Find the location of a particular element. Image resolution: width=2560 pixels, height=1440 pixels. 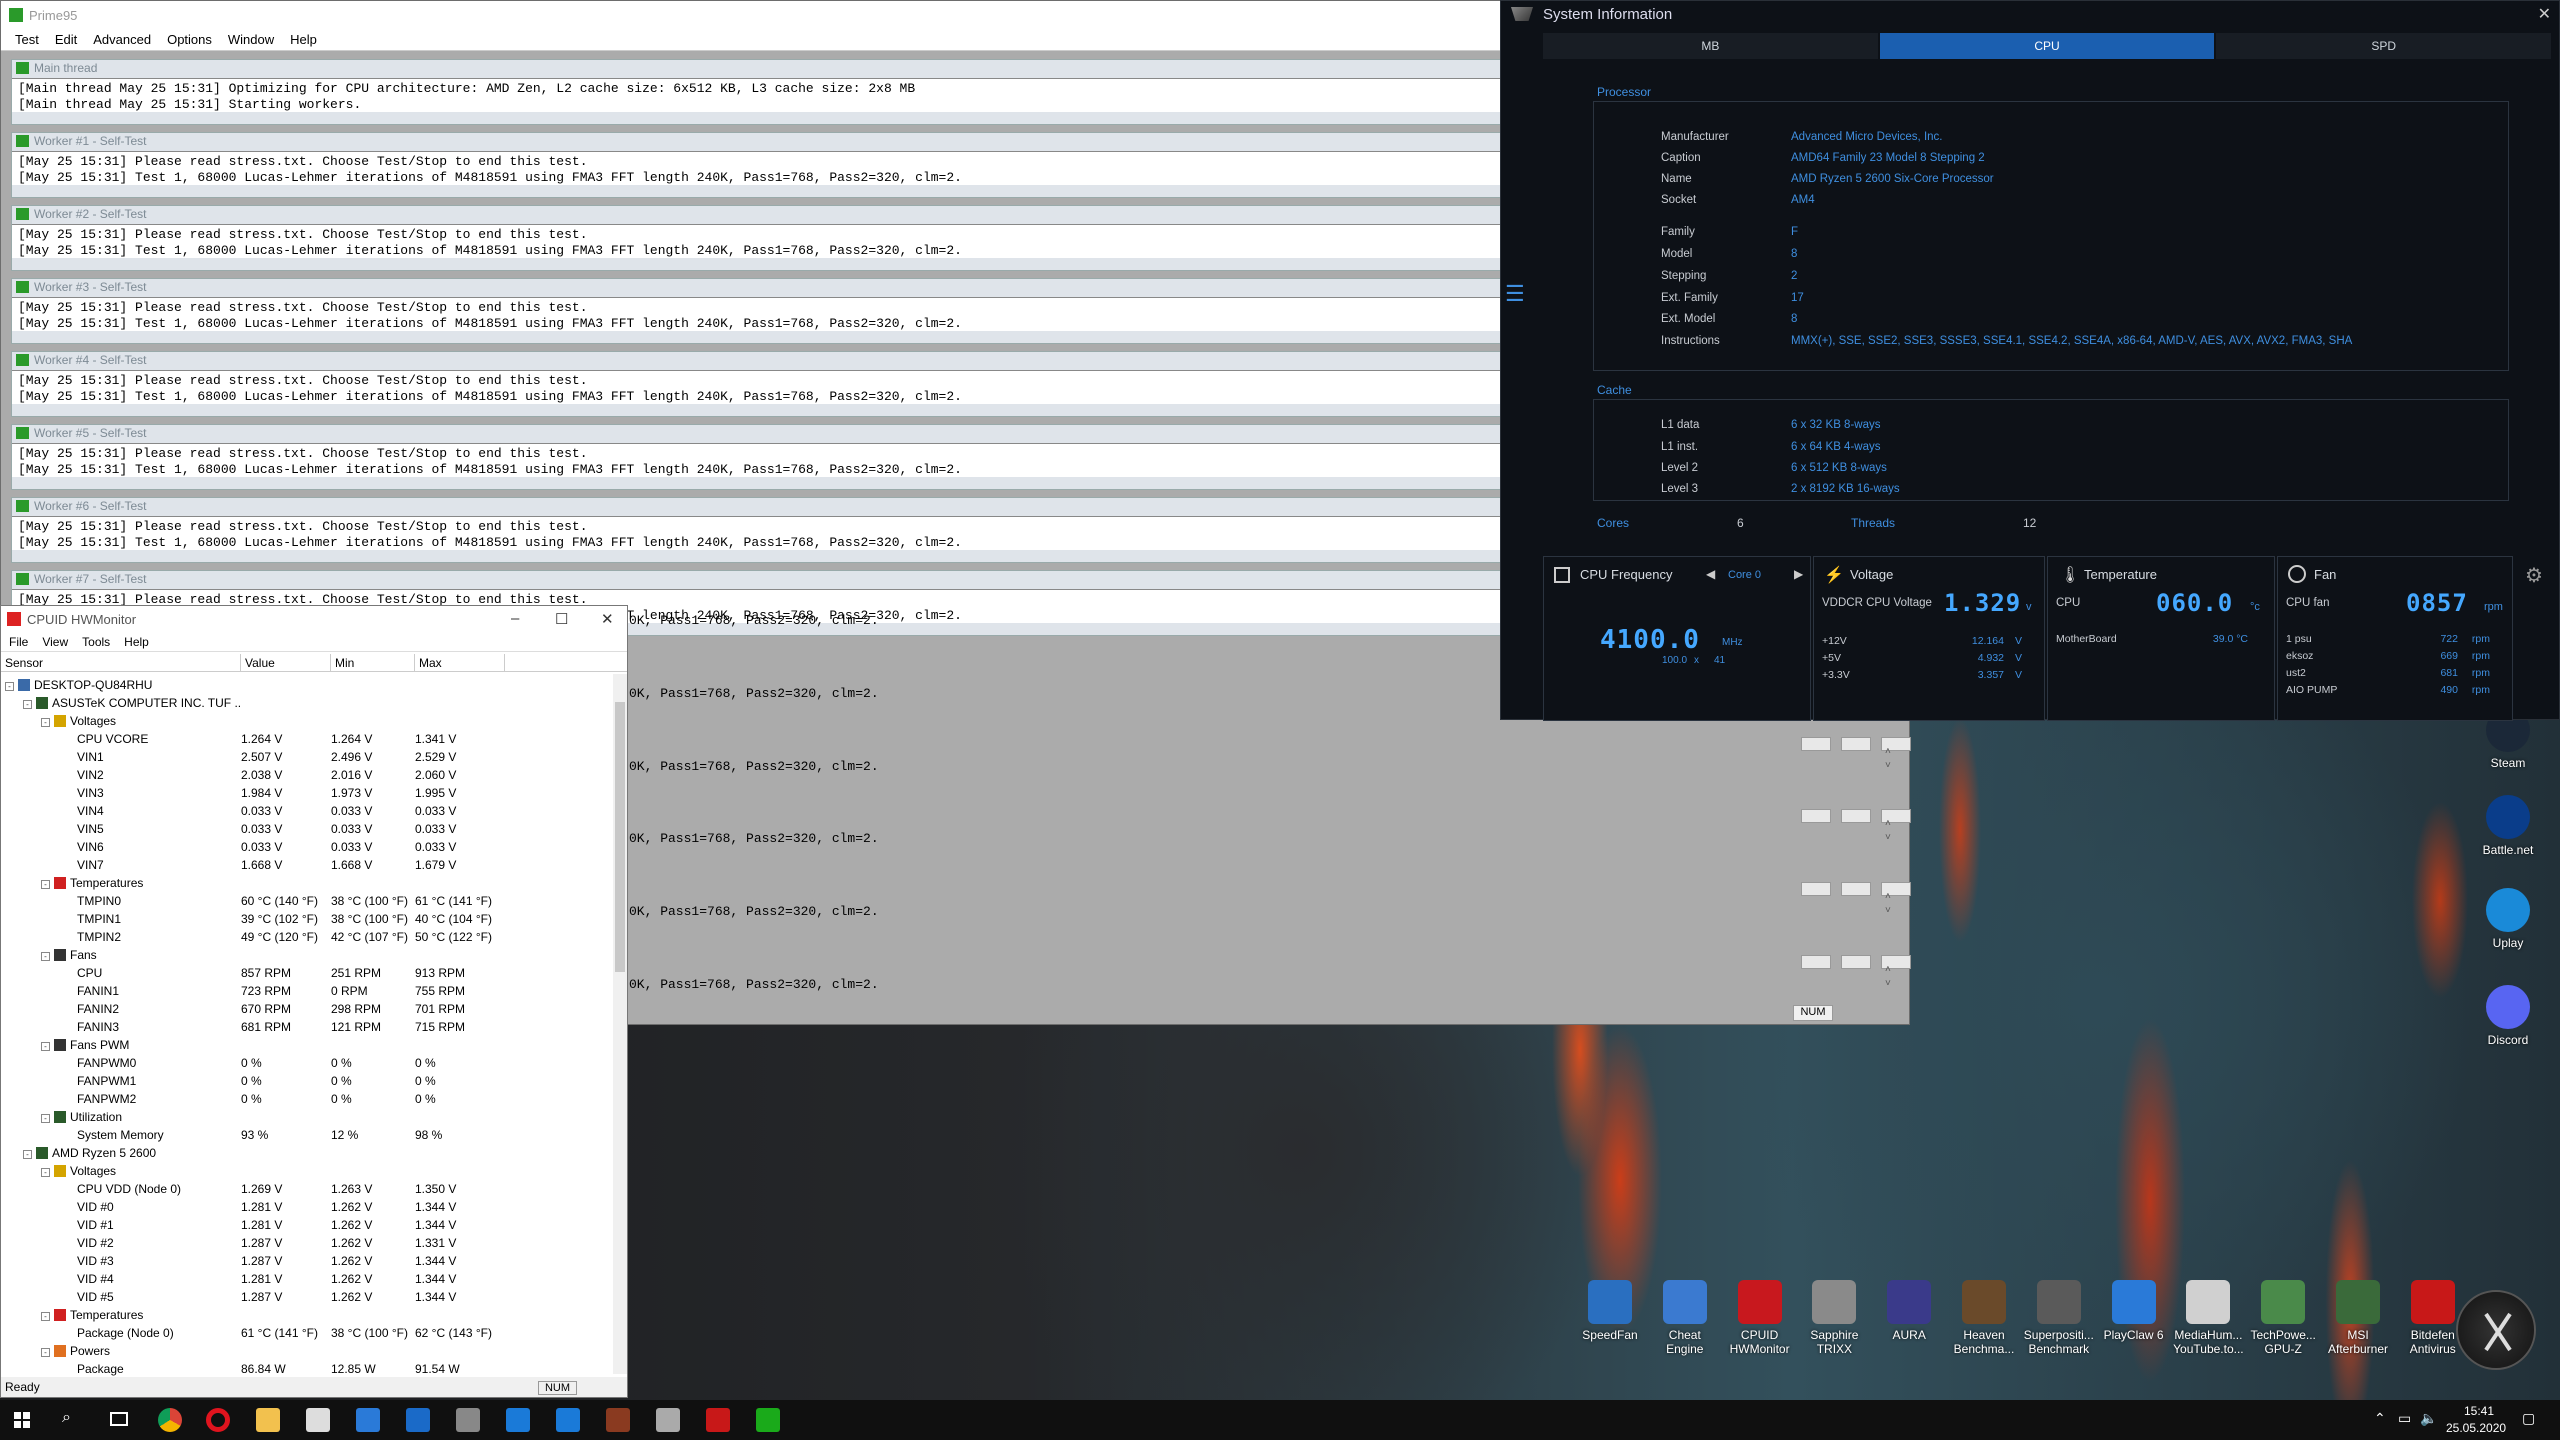

clock-time: 15:41 is located at coordinates (2479, 1411).